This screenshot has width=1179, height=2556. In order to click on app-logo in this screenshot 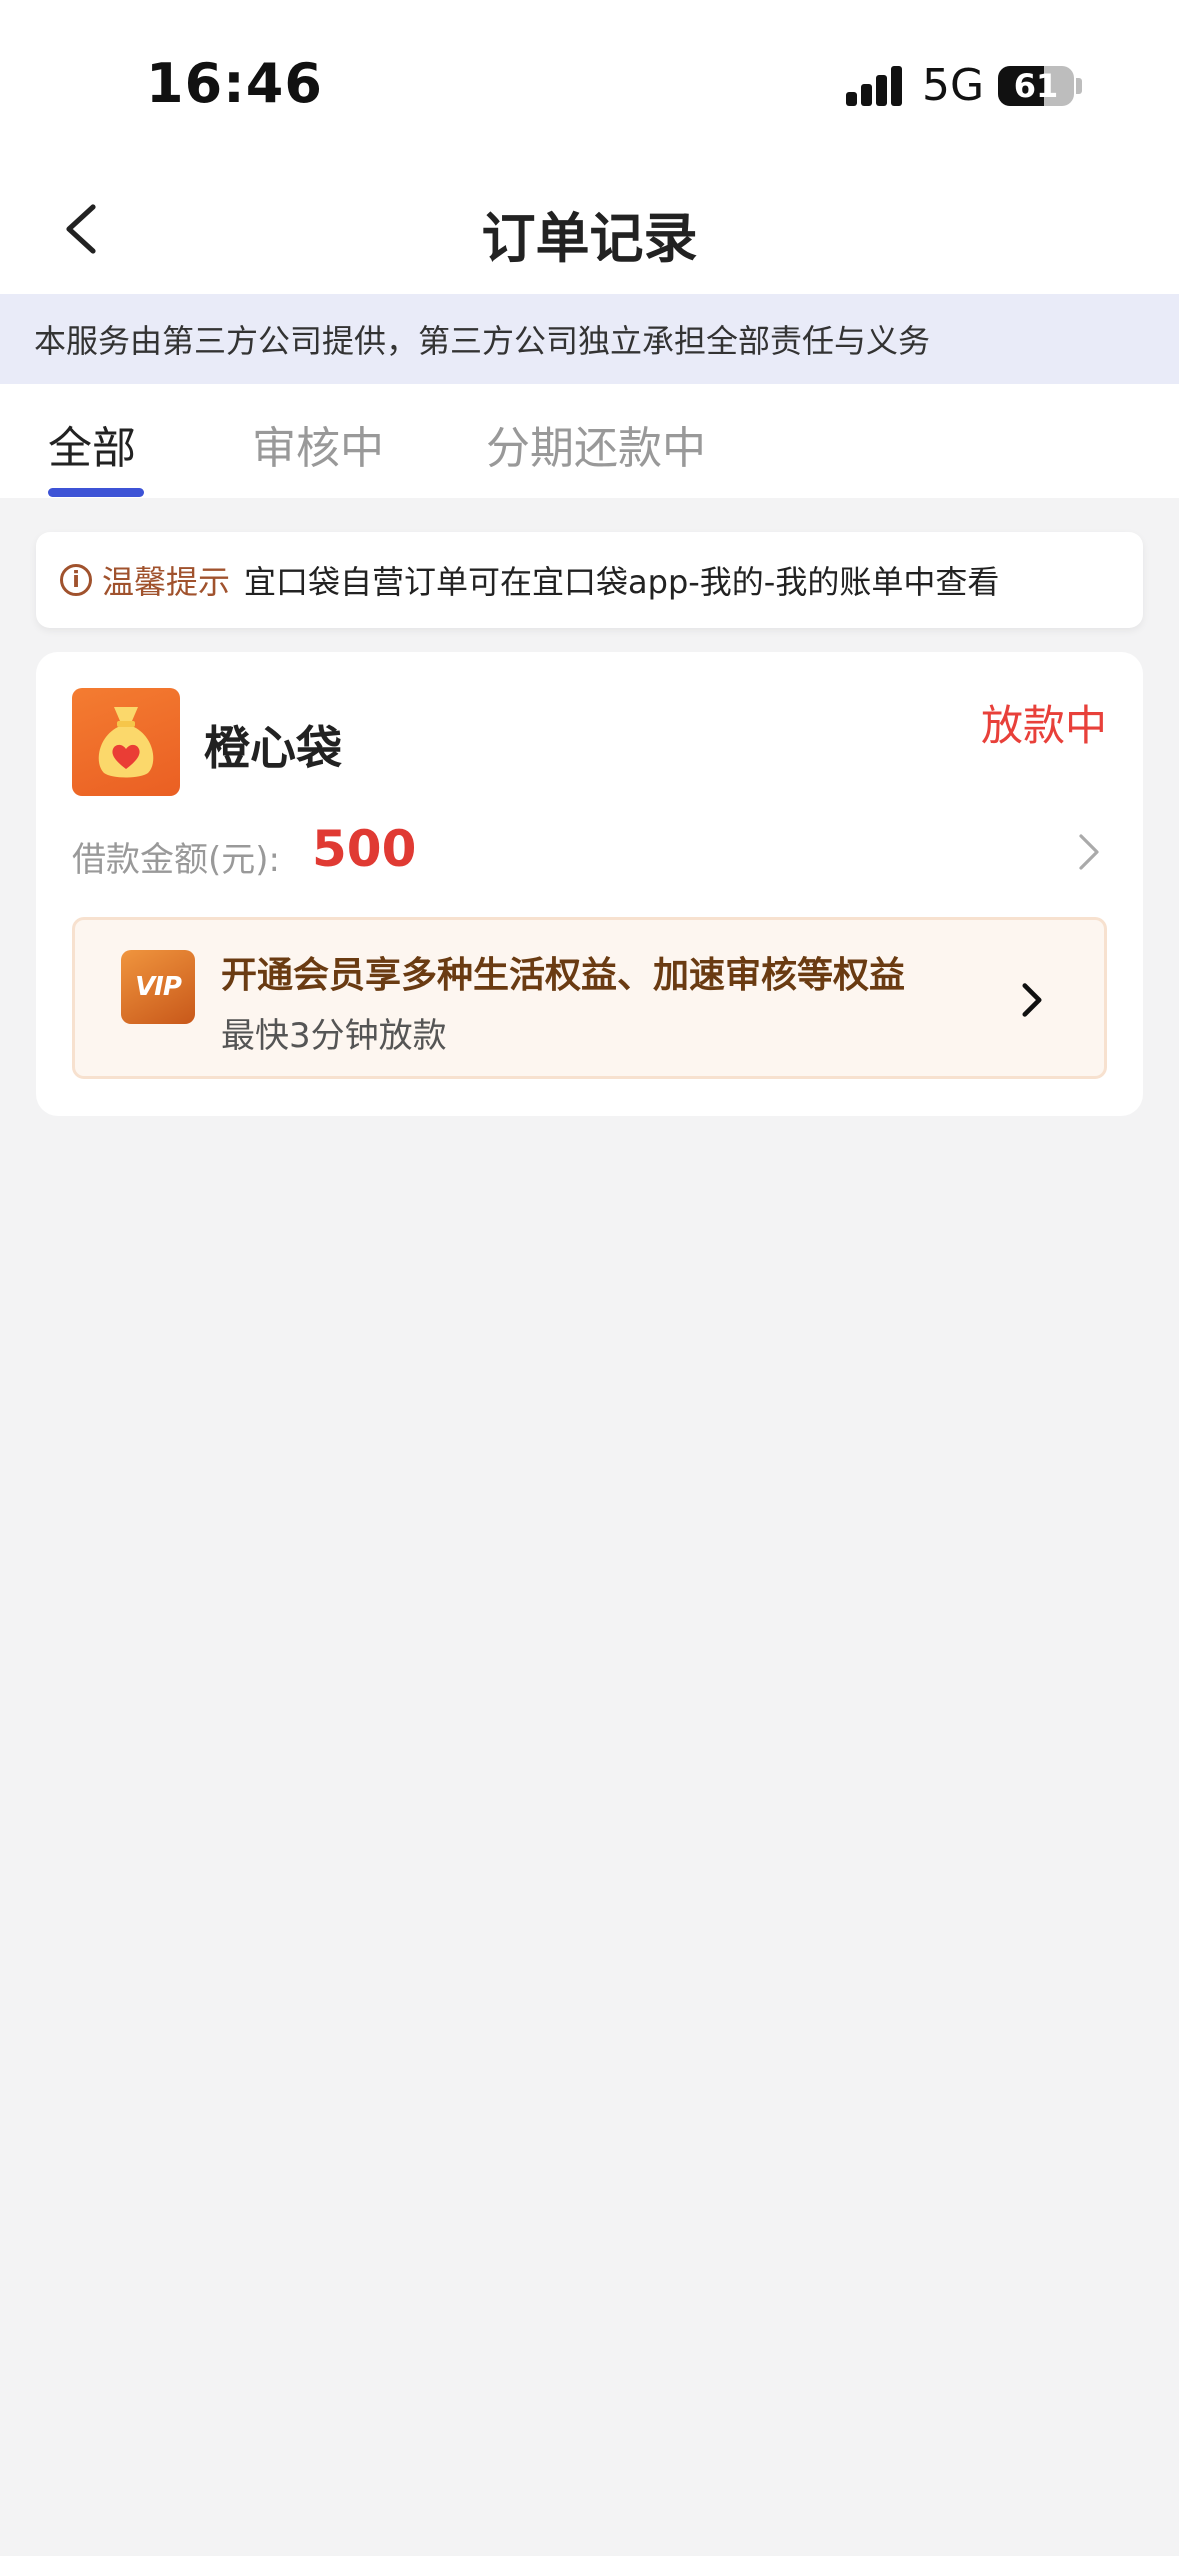, I will do `click(126, 742)`.